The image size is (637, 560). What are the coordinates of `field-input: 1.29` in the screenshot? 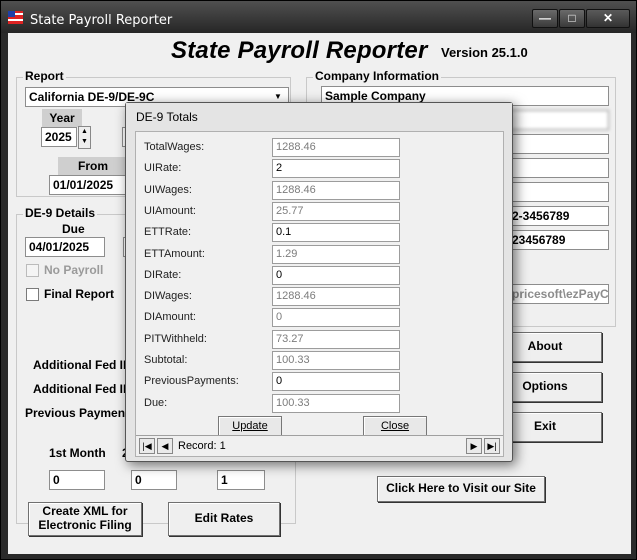 It's located at (336, 254).